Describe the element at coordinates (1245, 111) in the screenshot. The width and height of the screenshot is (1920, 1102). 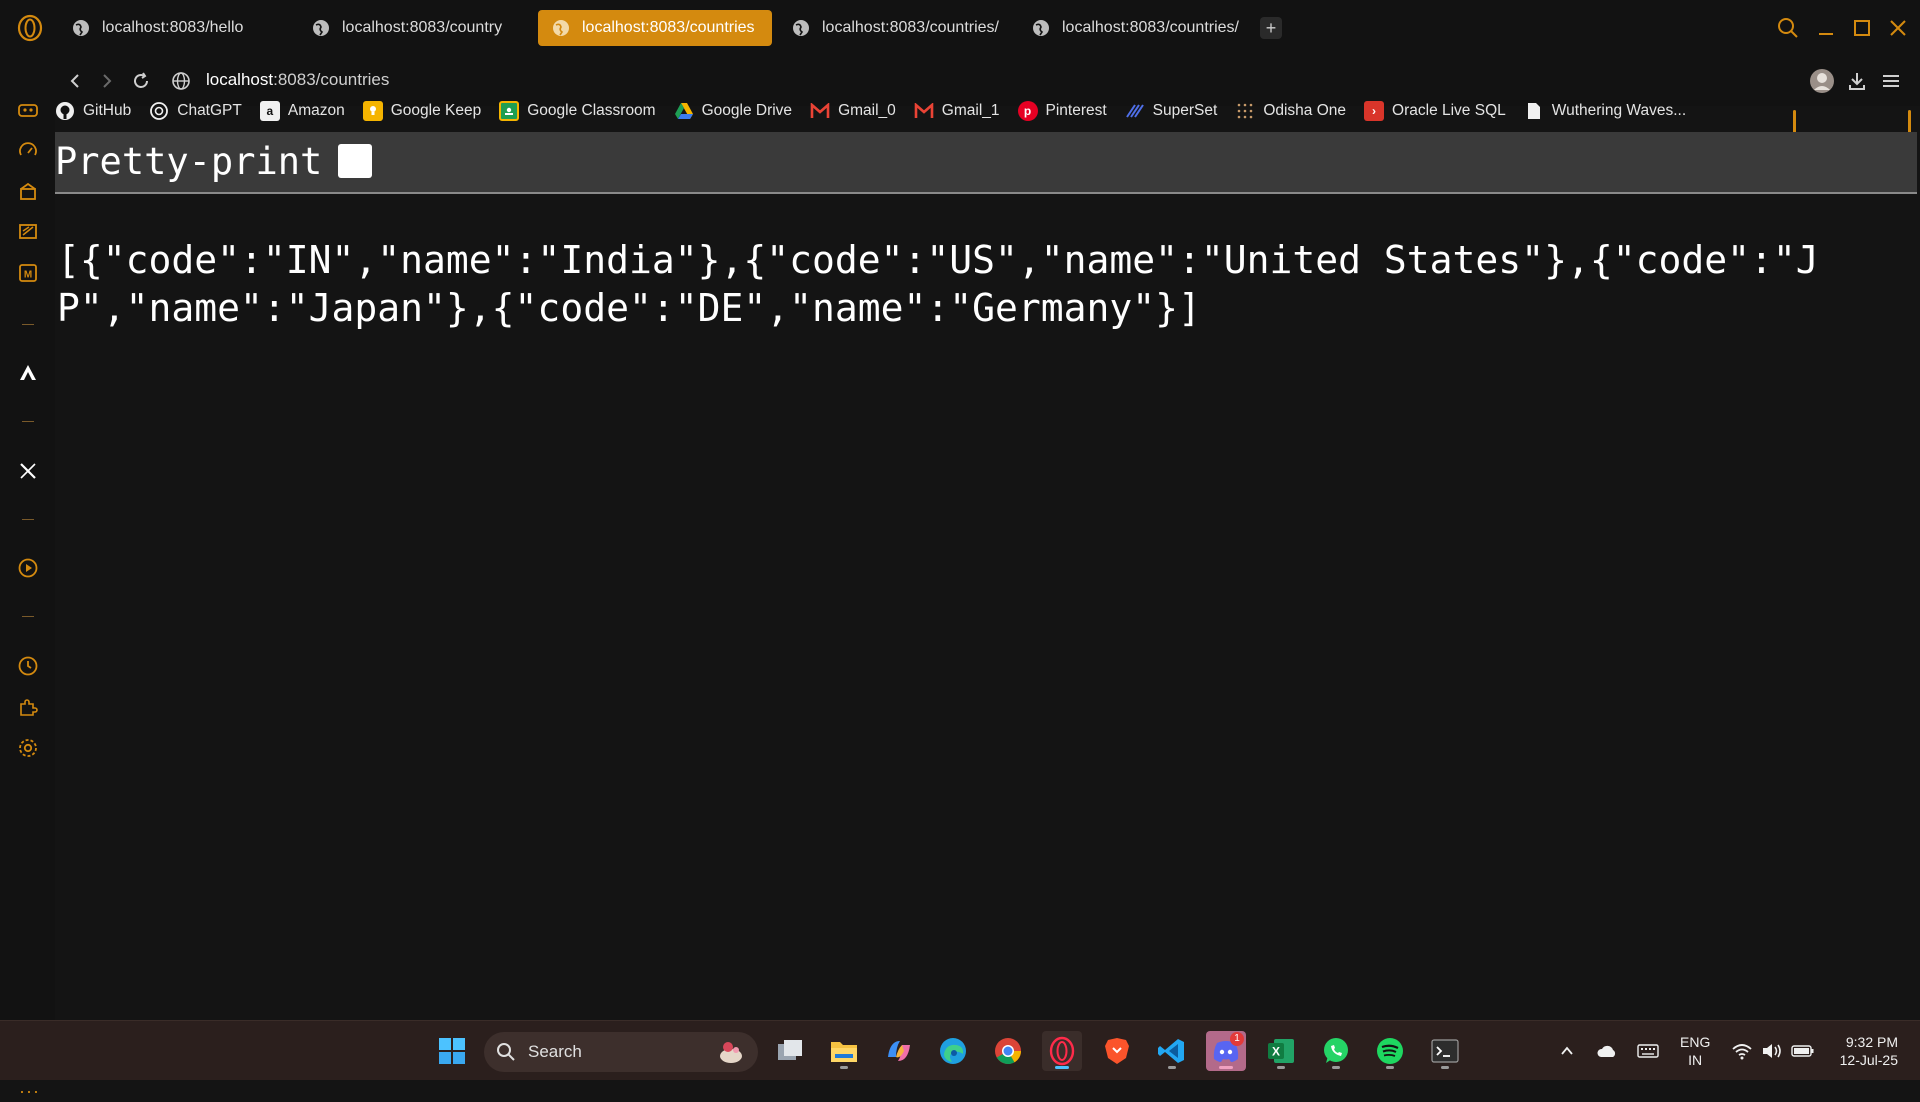
I see `odisha-one-icon` at that location.